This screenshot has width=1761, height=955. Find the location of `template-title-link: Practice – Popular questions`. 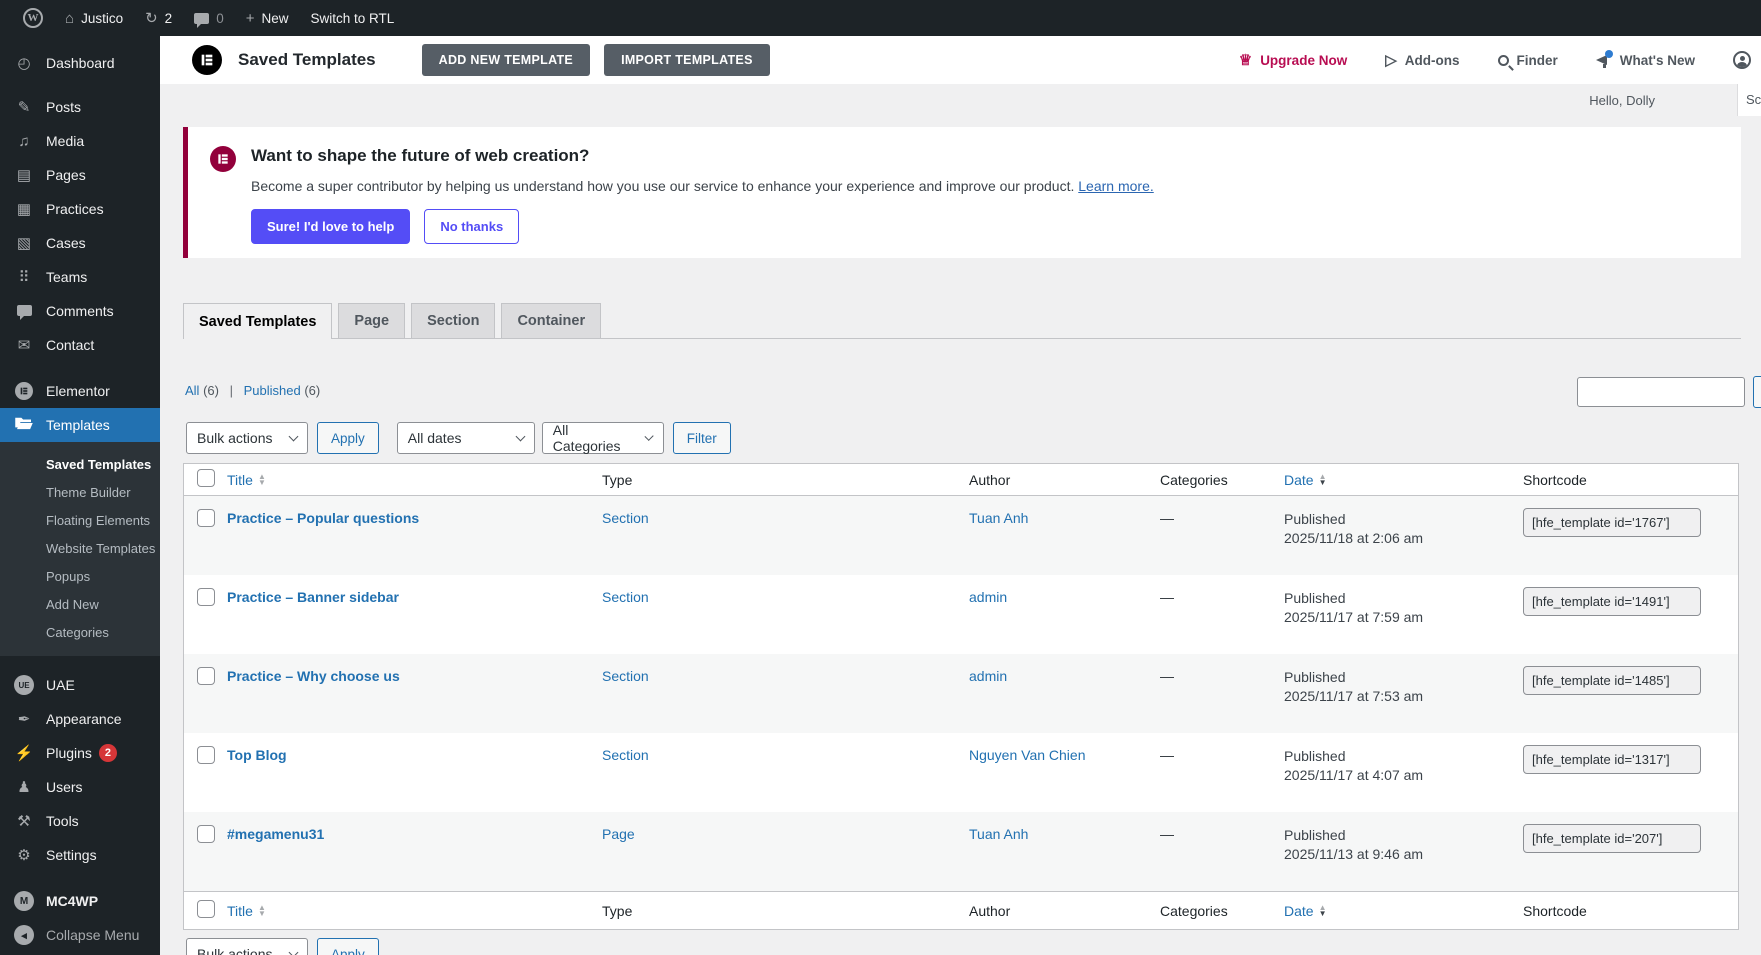

template-title-link: Practice – Popular questions is located at coordinates (323, 518).